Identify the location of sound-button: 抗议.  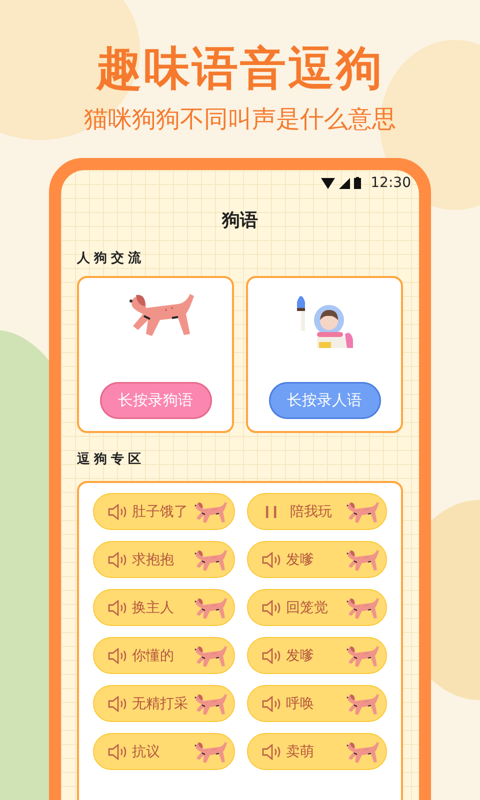
(164, 751).